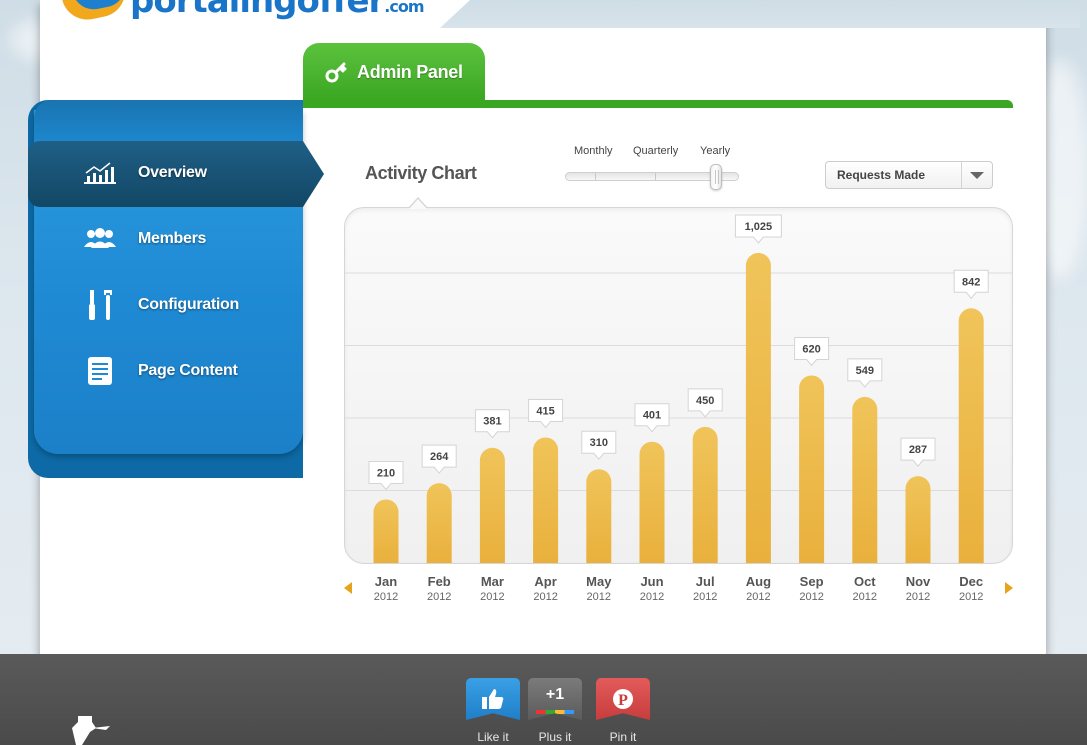  Describe the element at coordinates (976, 175) in the screenshot. I see `chevron-down-icon` at that location.